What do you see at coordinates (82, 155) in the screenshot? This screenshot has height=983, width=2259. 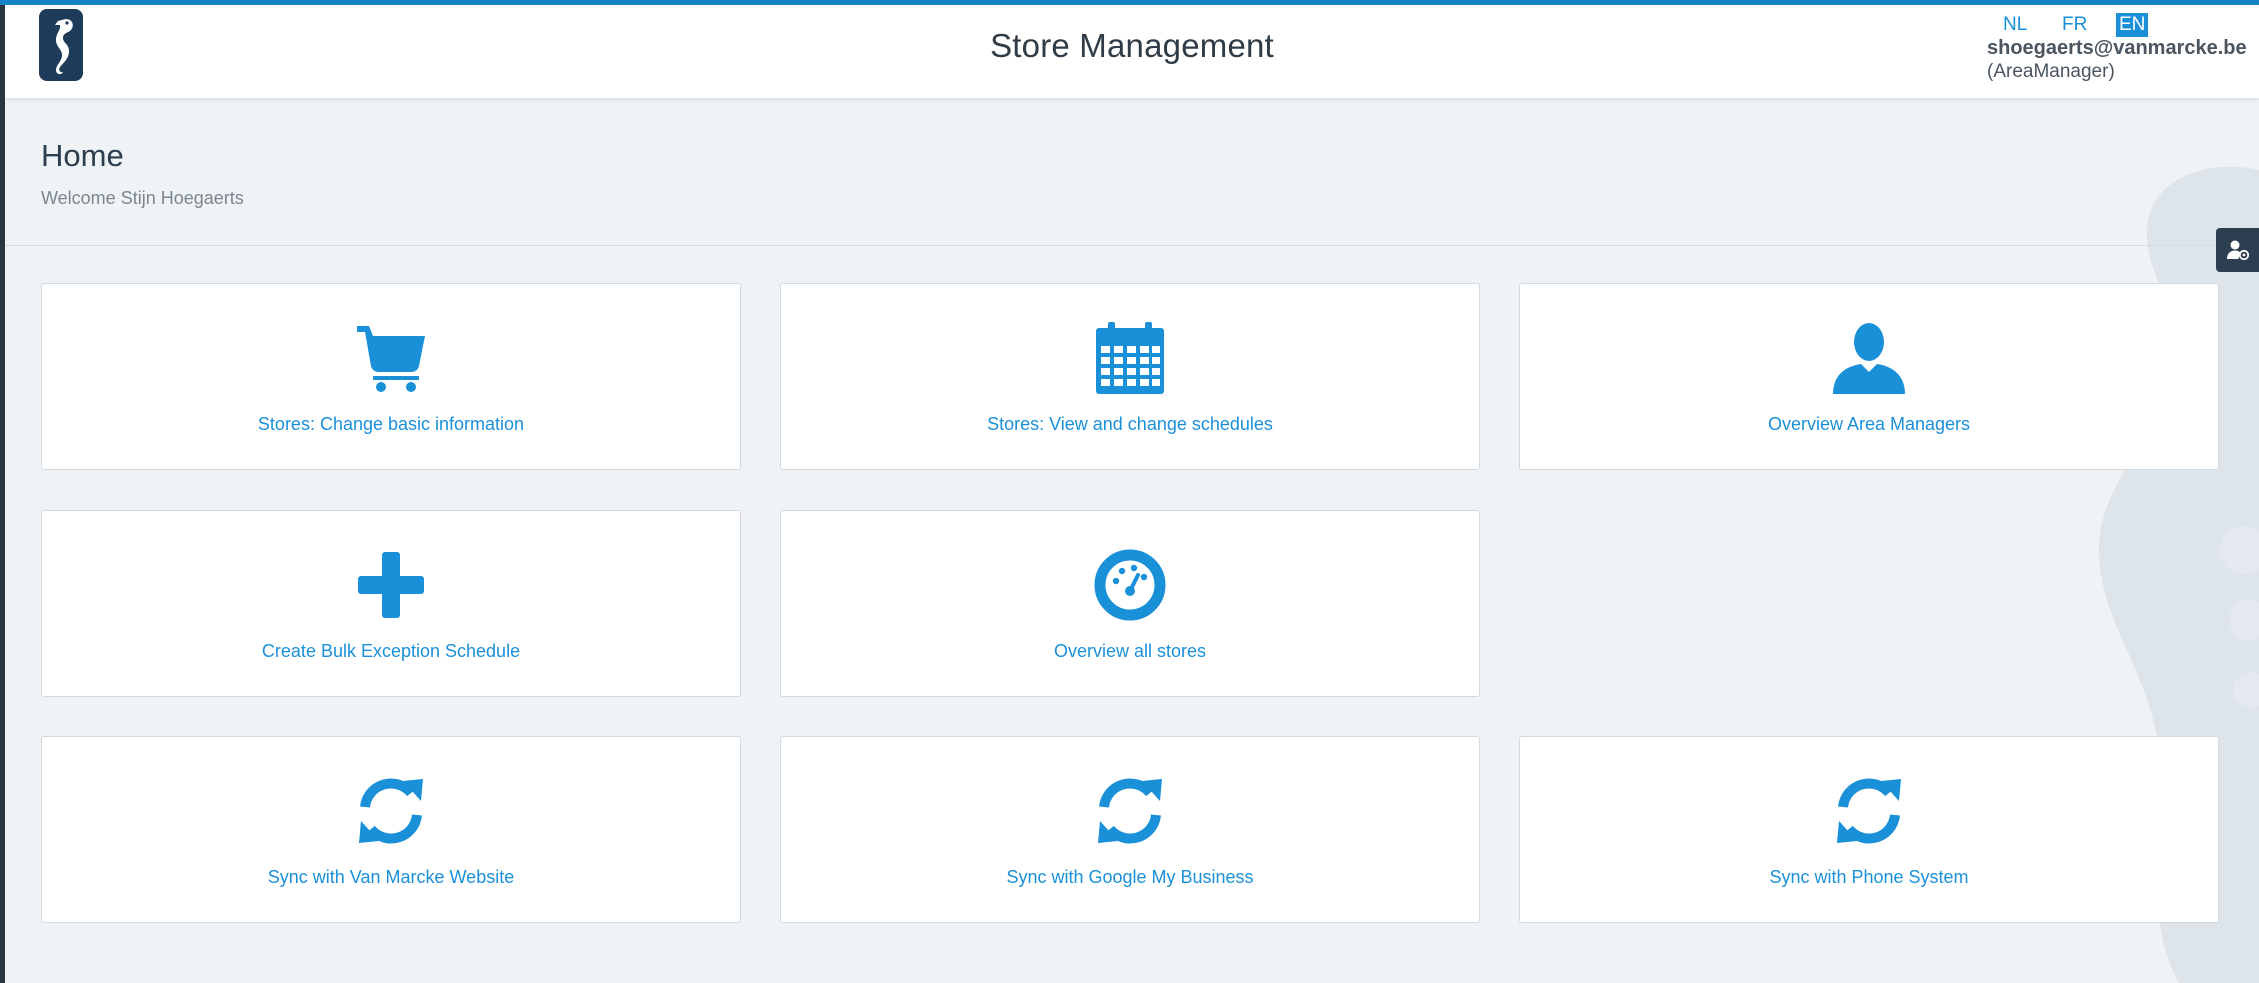 I see `page-title: Home` at bounding box center [82, 155].